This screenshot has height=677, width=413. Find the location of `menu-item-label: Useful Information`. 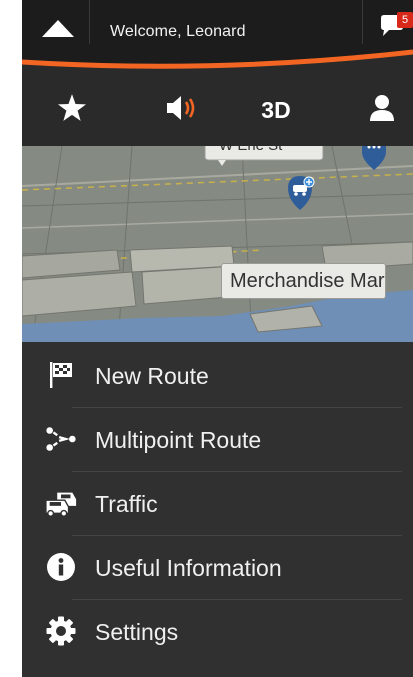

menu-item-label: Useful Information is located at coordinates (188, 568).